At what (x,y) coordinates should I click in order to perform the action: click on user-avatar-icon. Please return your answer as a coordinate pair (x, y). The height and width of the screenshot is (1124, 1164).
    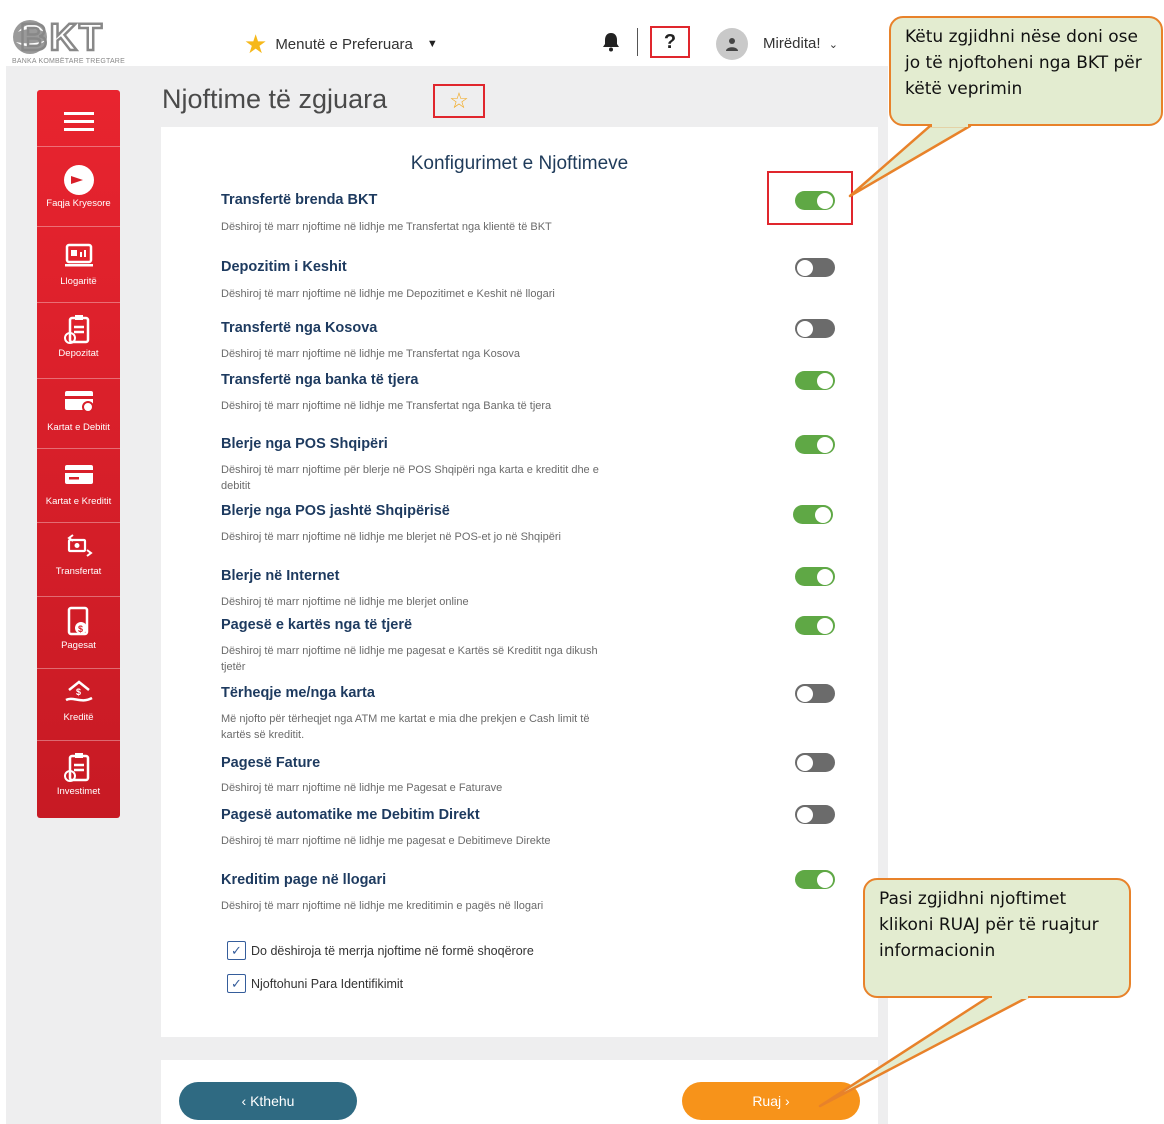
    Looking at the image, I should click on (732, 44).